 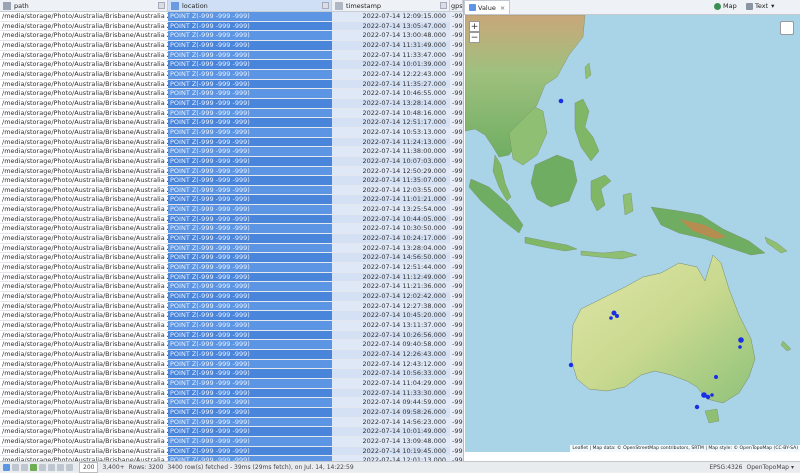 I want to click on cell-timestamp: 2022-07-14 10:53:13.000, so click(x=391, y=132).